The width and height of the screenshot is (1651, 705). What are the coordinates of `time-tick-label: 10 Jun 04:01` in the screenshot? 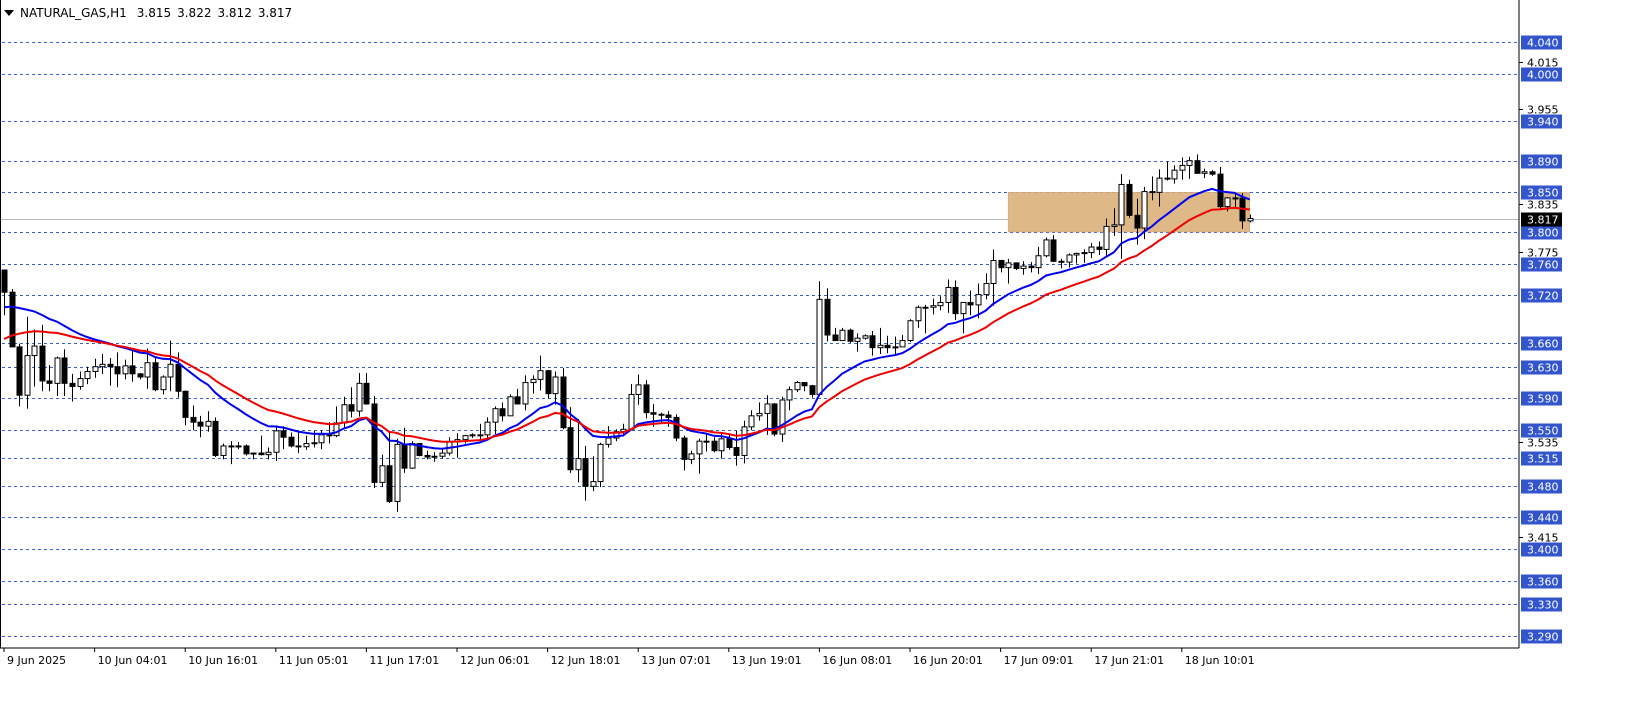 It's located at (133, 660).